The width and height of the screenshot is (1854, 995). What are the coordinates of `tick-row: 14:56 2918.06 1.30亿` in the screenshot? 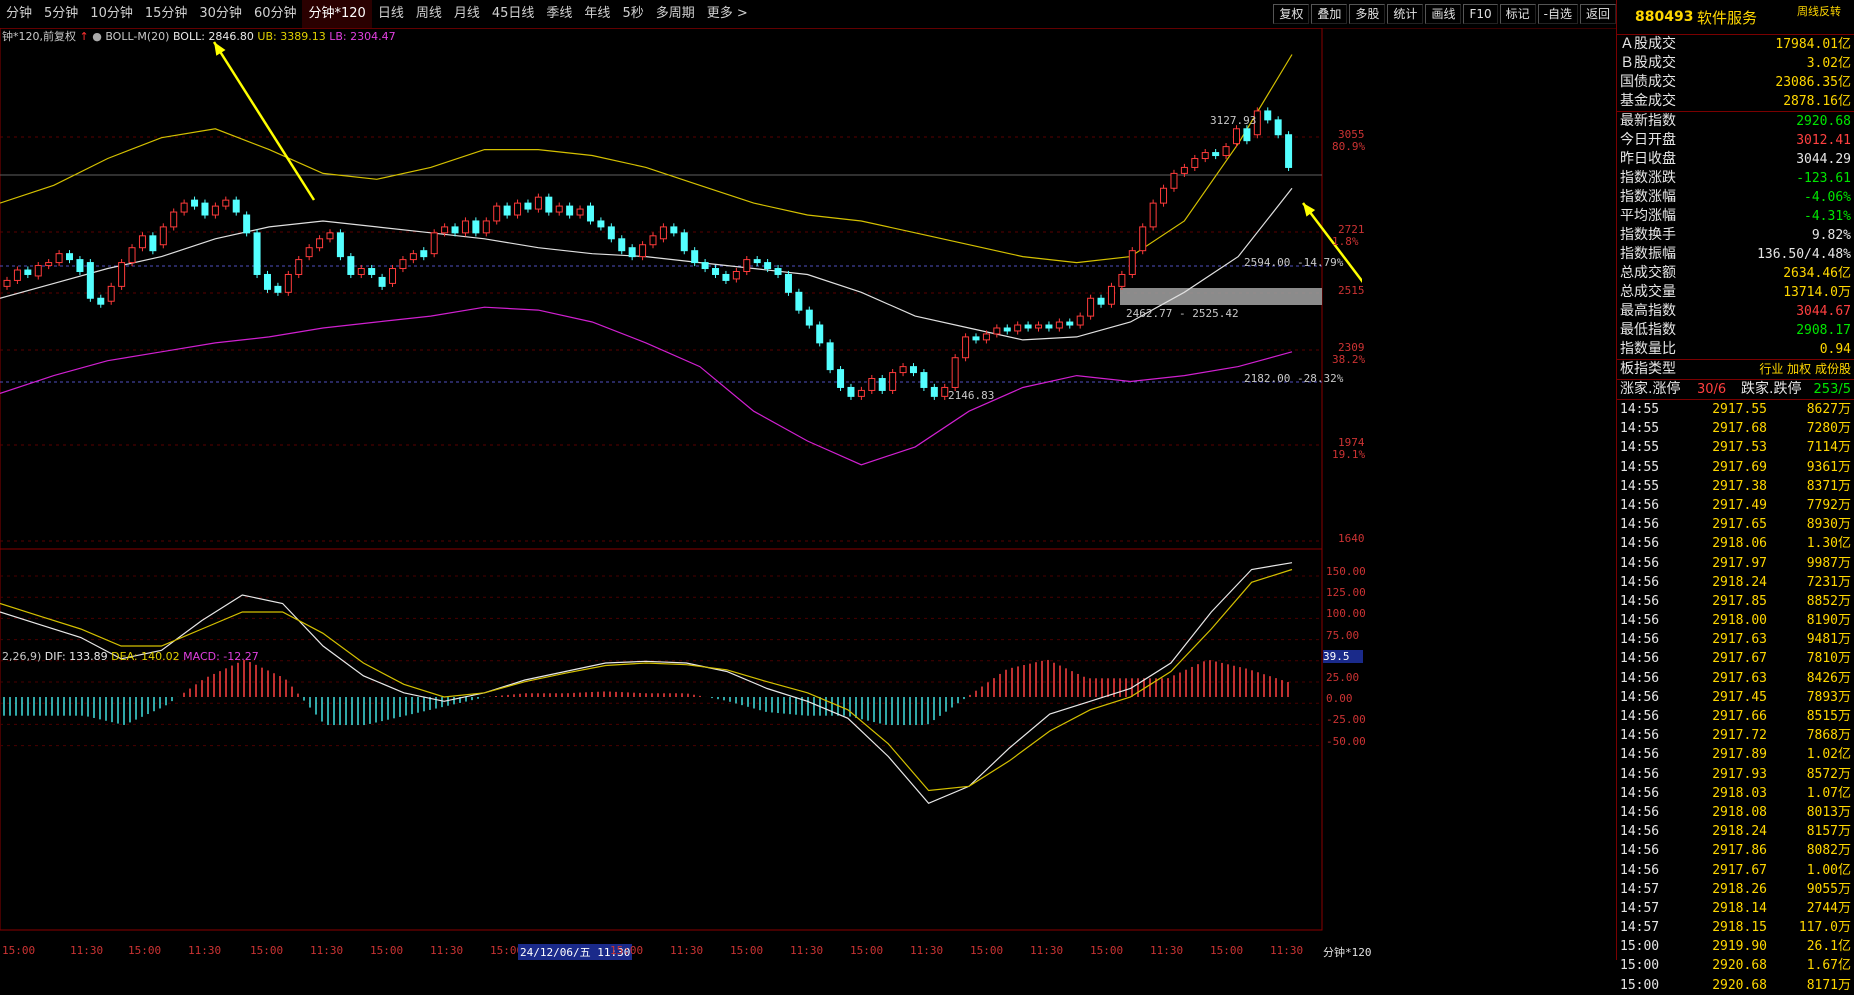 It's located at (1735, 543).